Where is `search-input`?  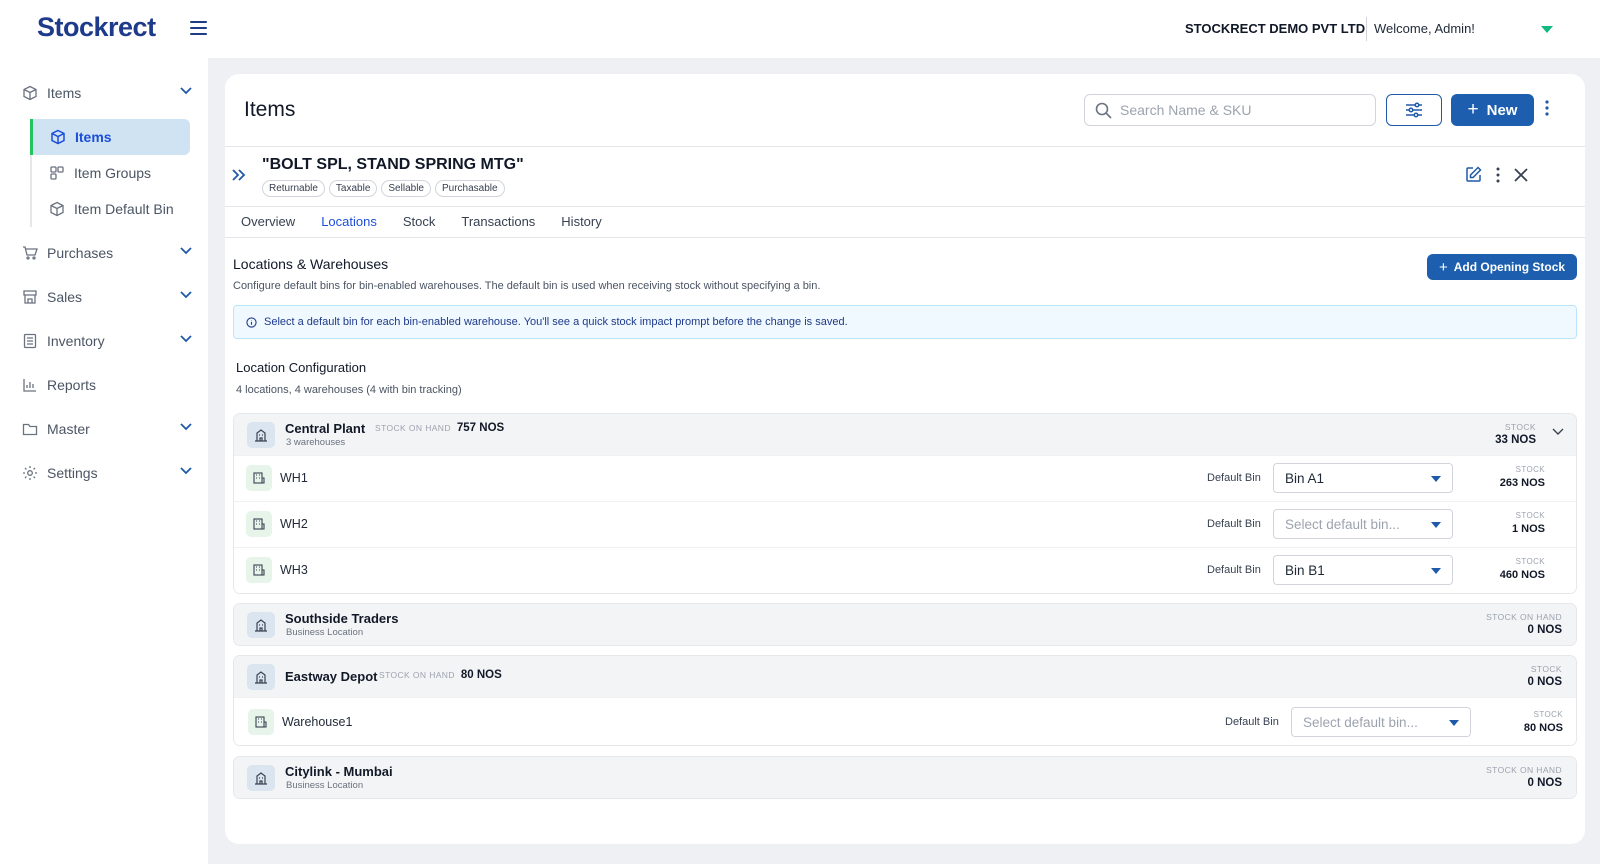 search-input is located at coordinates (1240, 110).